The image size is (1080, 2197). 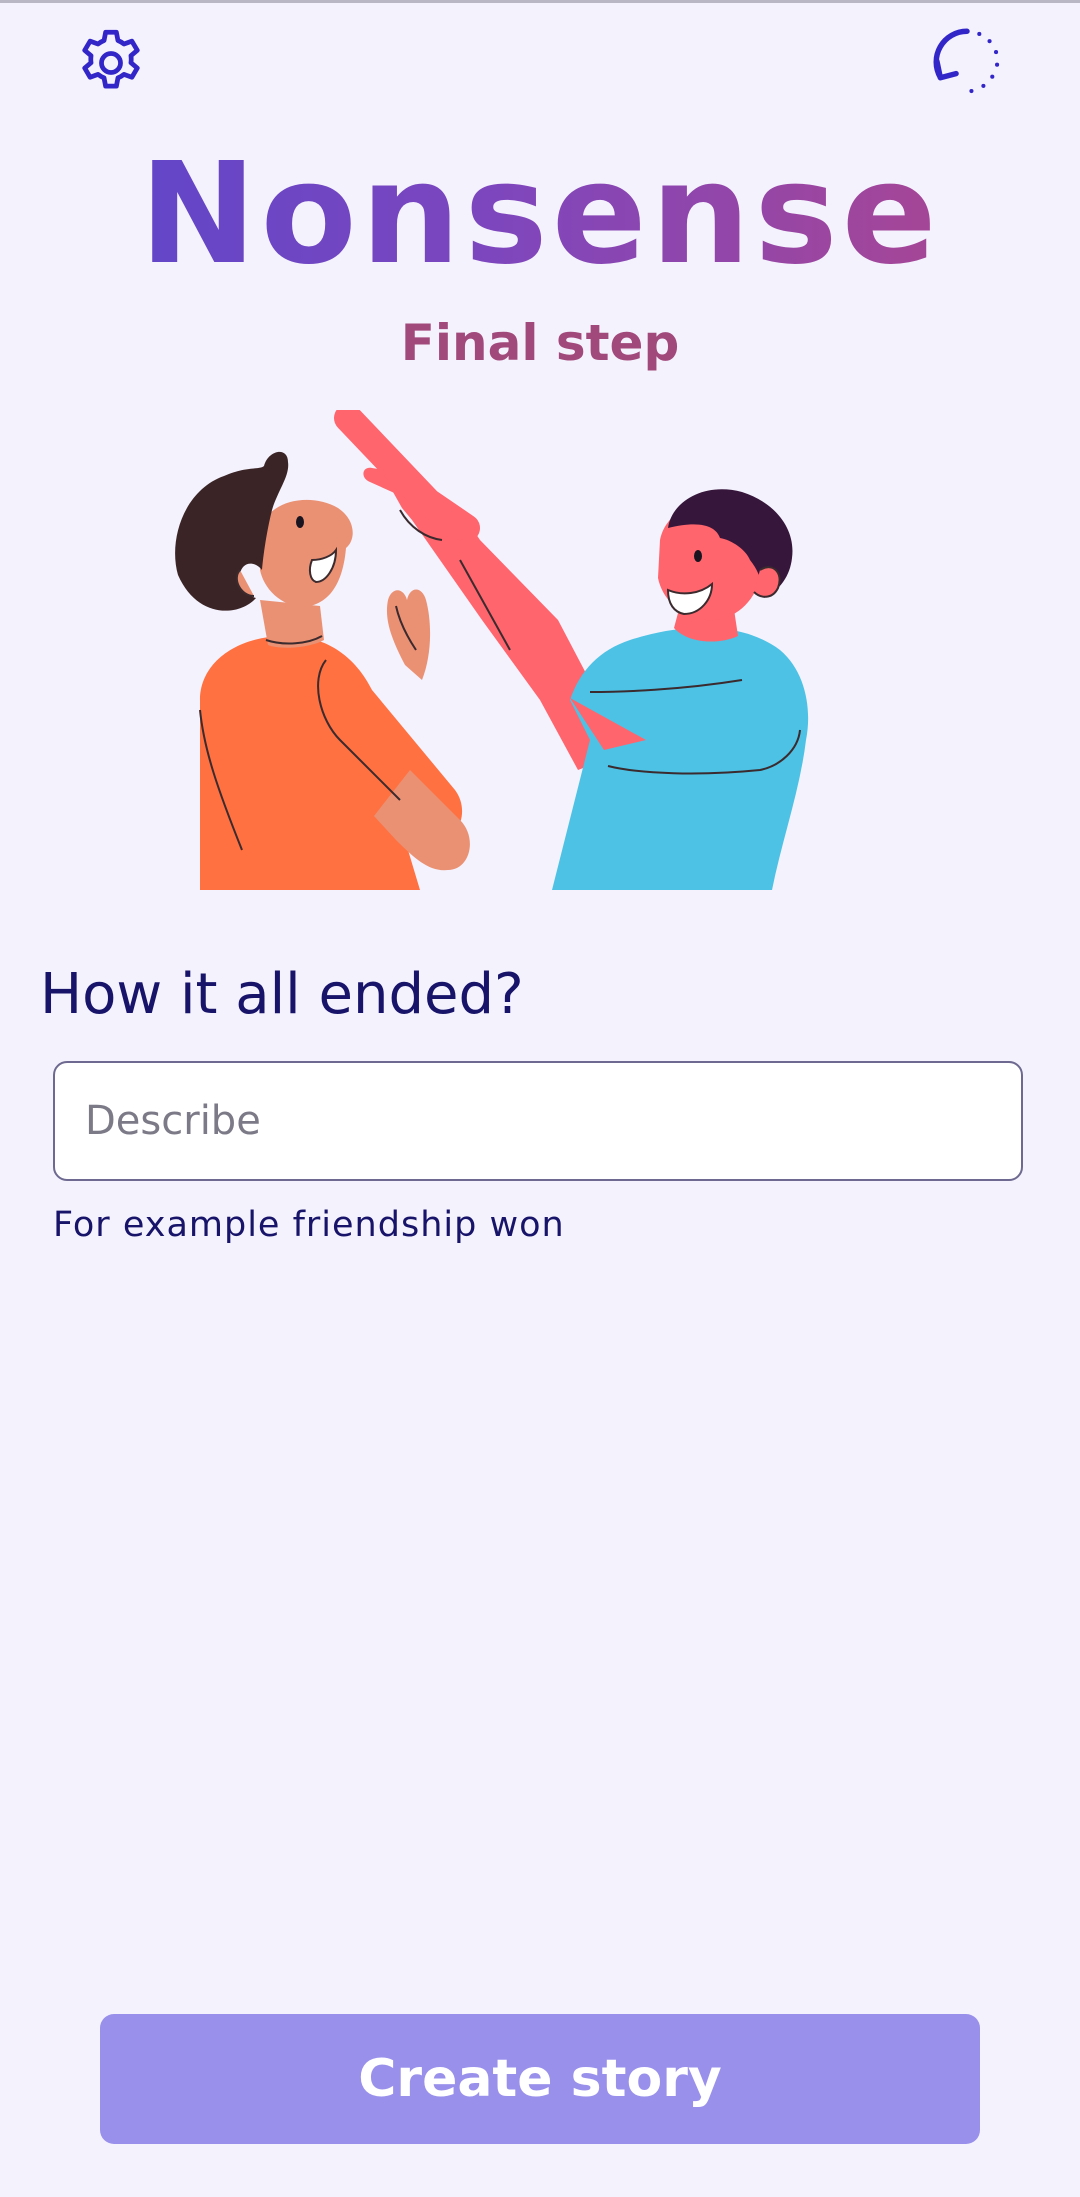 What do you see at coordinates (540, 343) in the screenshot?
I see `step-label: Final step` at bounding box center [540, 343].